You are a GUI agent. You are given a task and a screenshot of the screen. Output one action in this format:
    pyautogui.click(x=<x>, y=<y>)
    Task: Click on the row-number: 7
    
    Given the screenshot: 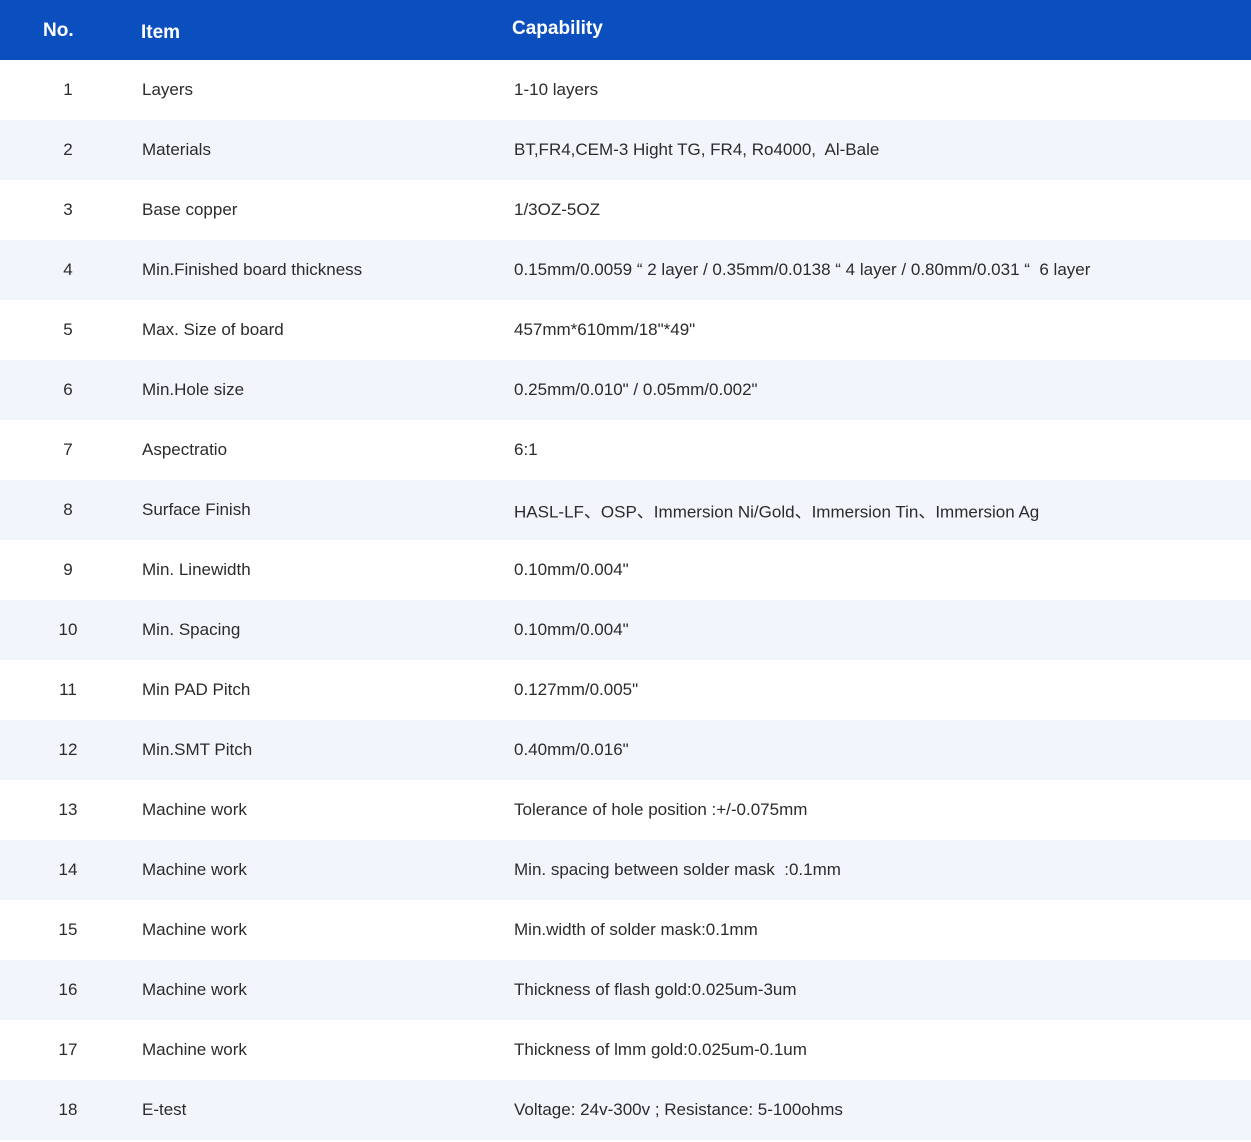 What is the action you would take?
    pyautogui.click(x=68, y=449)
    